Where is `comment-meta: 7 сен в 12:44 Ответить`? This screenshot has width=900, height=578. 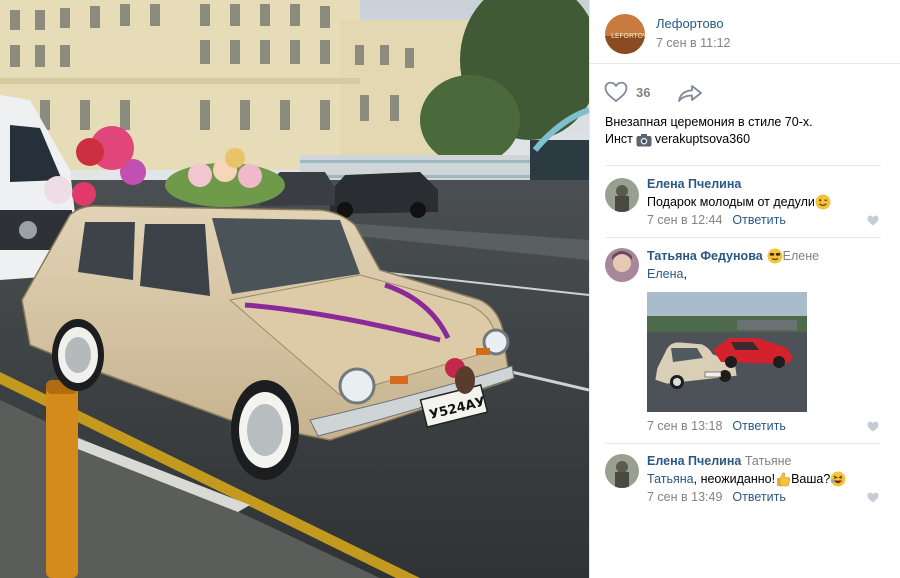 comment-meta: 7 сен в 12:44 Ответить is located at coordinates (716, 220).